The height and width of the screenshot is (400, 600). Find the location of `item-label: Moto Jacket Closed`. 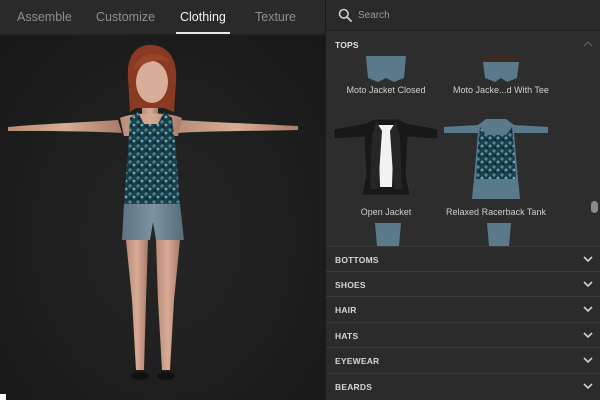

item-label: Moto Jacket Closed is located at coordinates (386, 90).